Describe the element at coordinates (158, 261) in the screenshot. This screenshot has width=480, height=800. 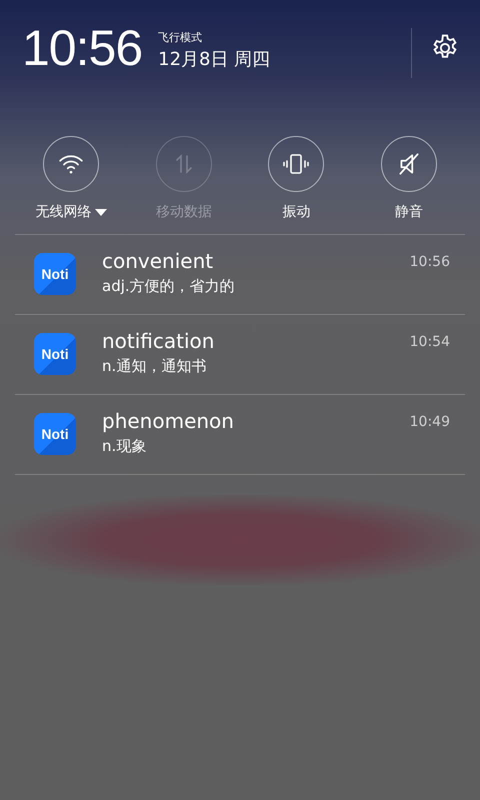
I see `notification-title: convenient` at that location.